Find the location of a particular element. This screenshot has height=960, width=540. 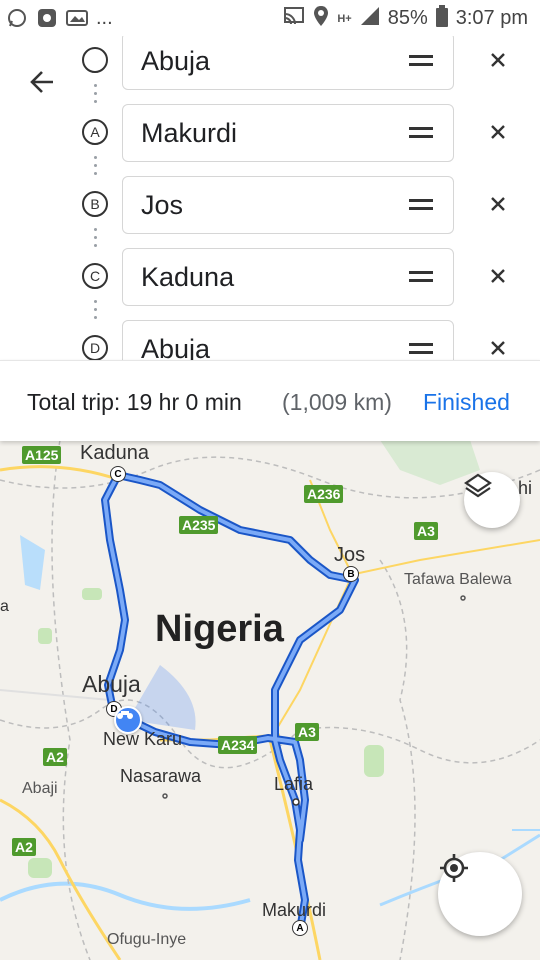

road-badge: A234 is located at coordinates (238, 745).